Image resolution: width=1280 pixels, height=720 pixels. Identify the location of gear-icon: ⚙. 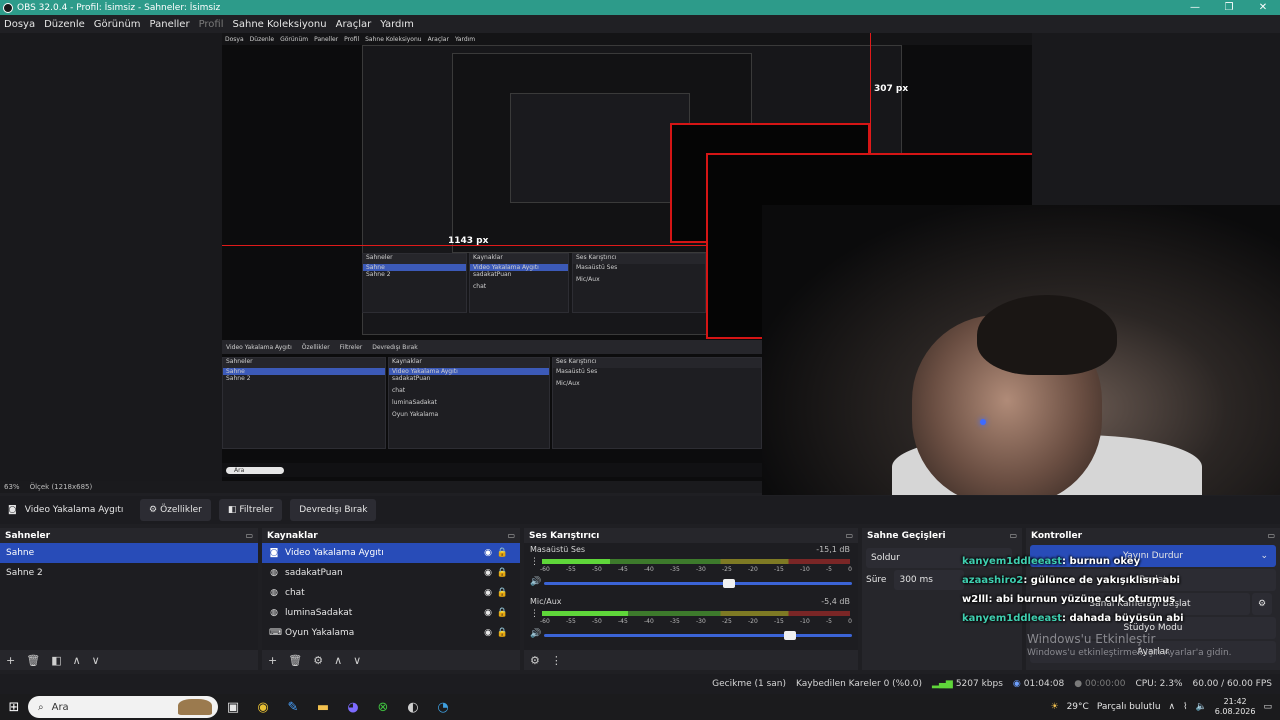
(1262, 604).